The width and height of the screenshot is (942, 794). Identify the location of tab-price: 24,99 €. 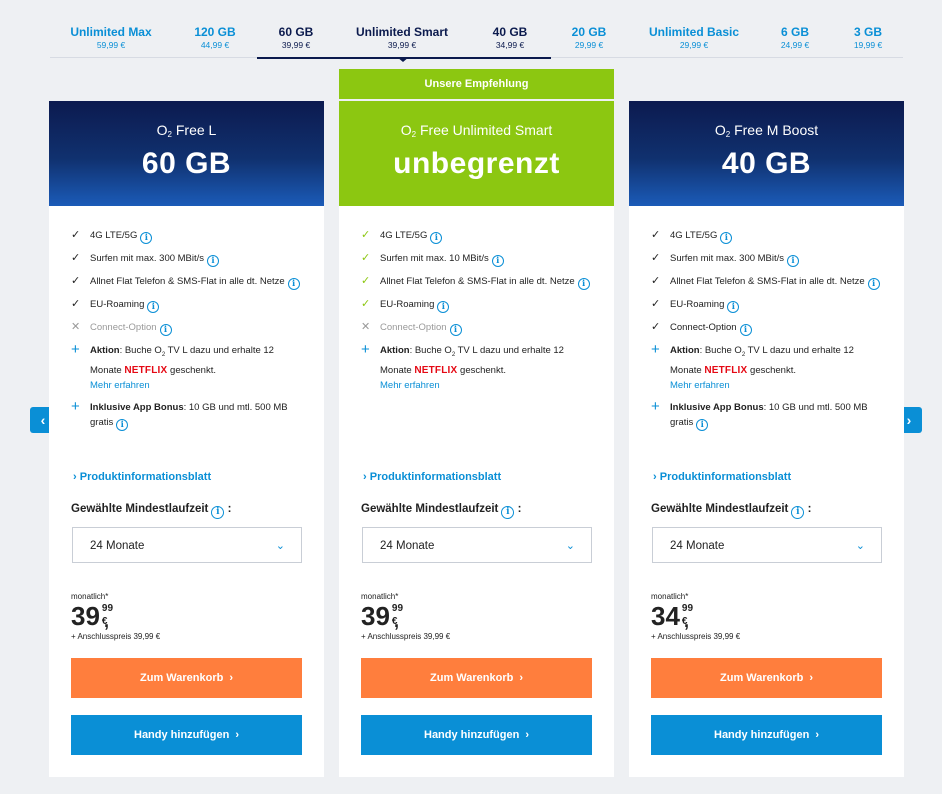
(795, 45).